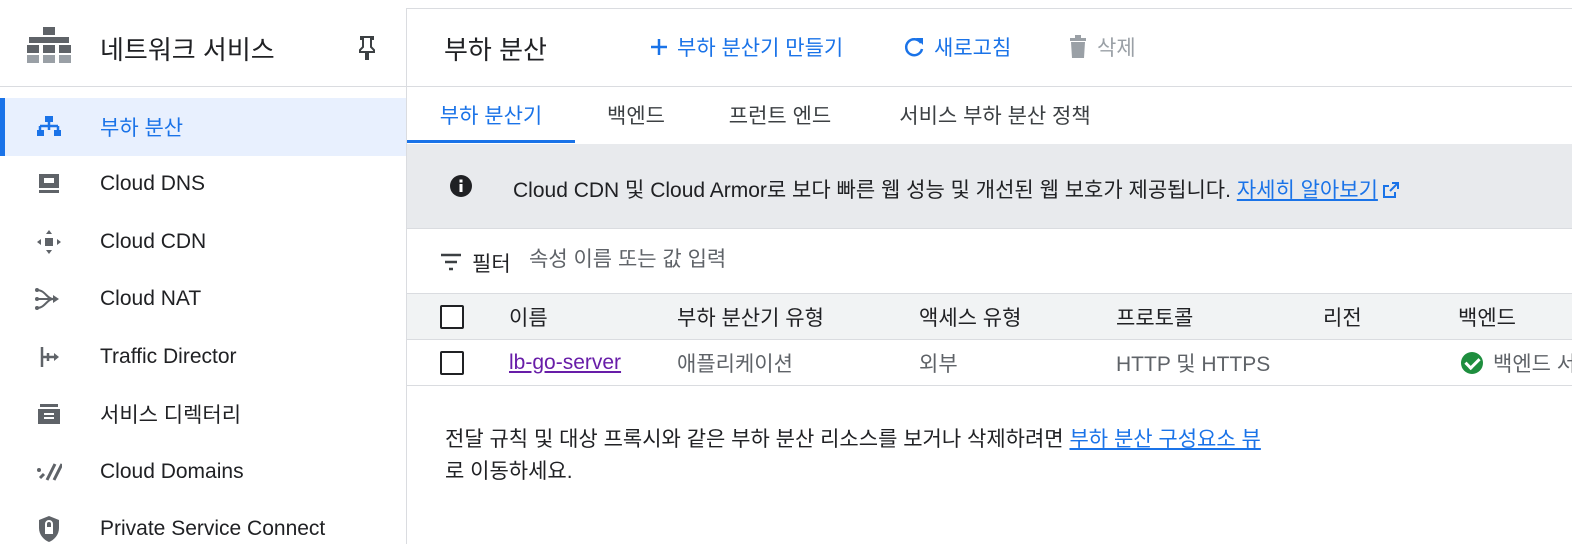 This screenshot has width=1572, height=558. I want to click on external-link-icon, so click(1391, 190).